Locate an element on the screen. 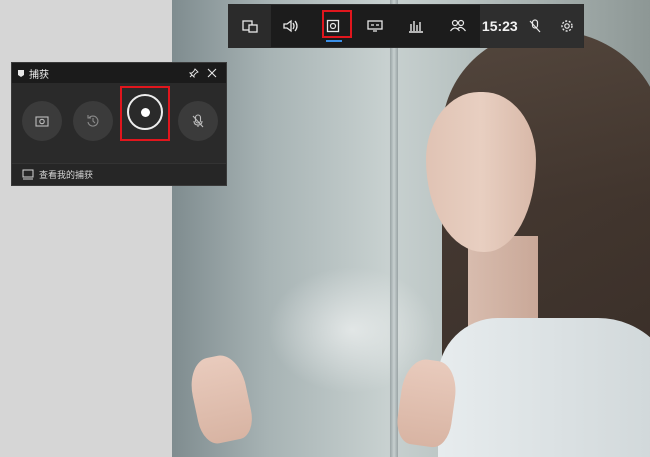 The image size is (650, 457). capture-widget: 捕获 查看我的捕获 is located at coordinates (119, 124).